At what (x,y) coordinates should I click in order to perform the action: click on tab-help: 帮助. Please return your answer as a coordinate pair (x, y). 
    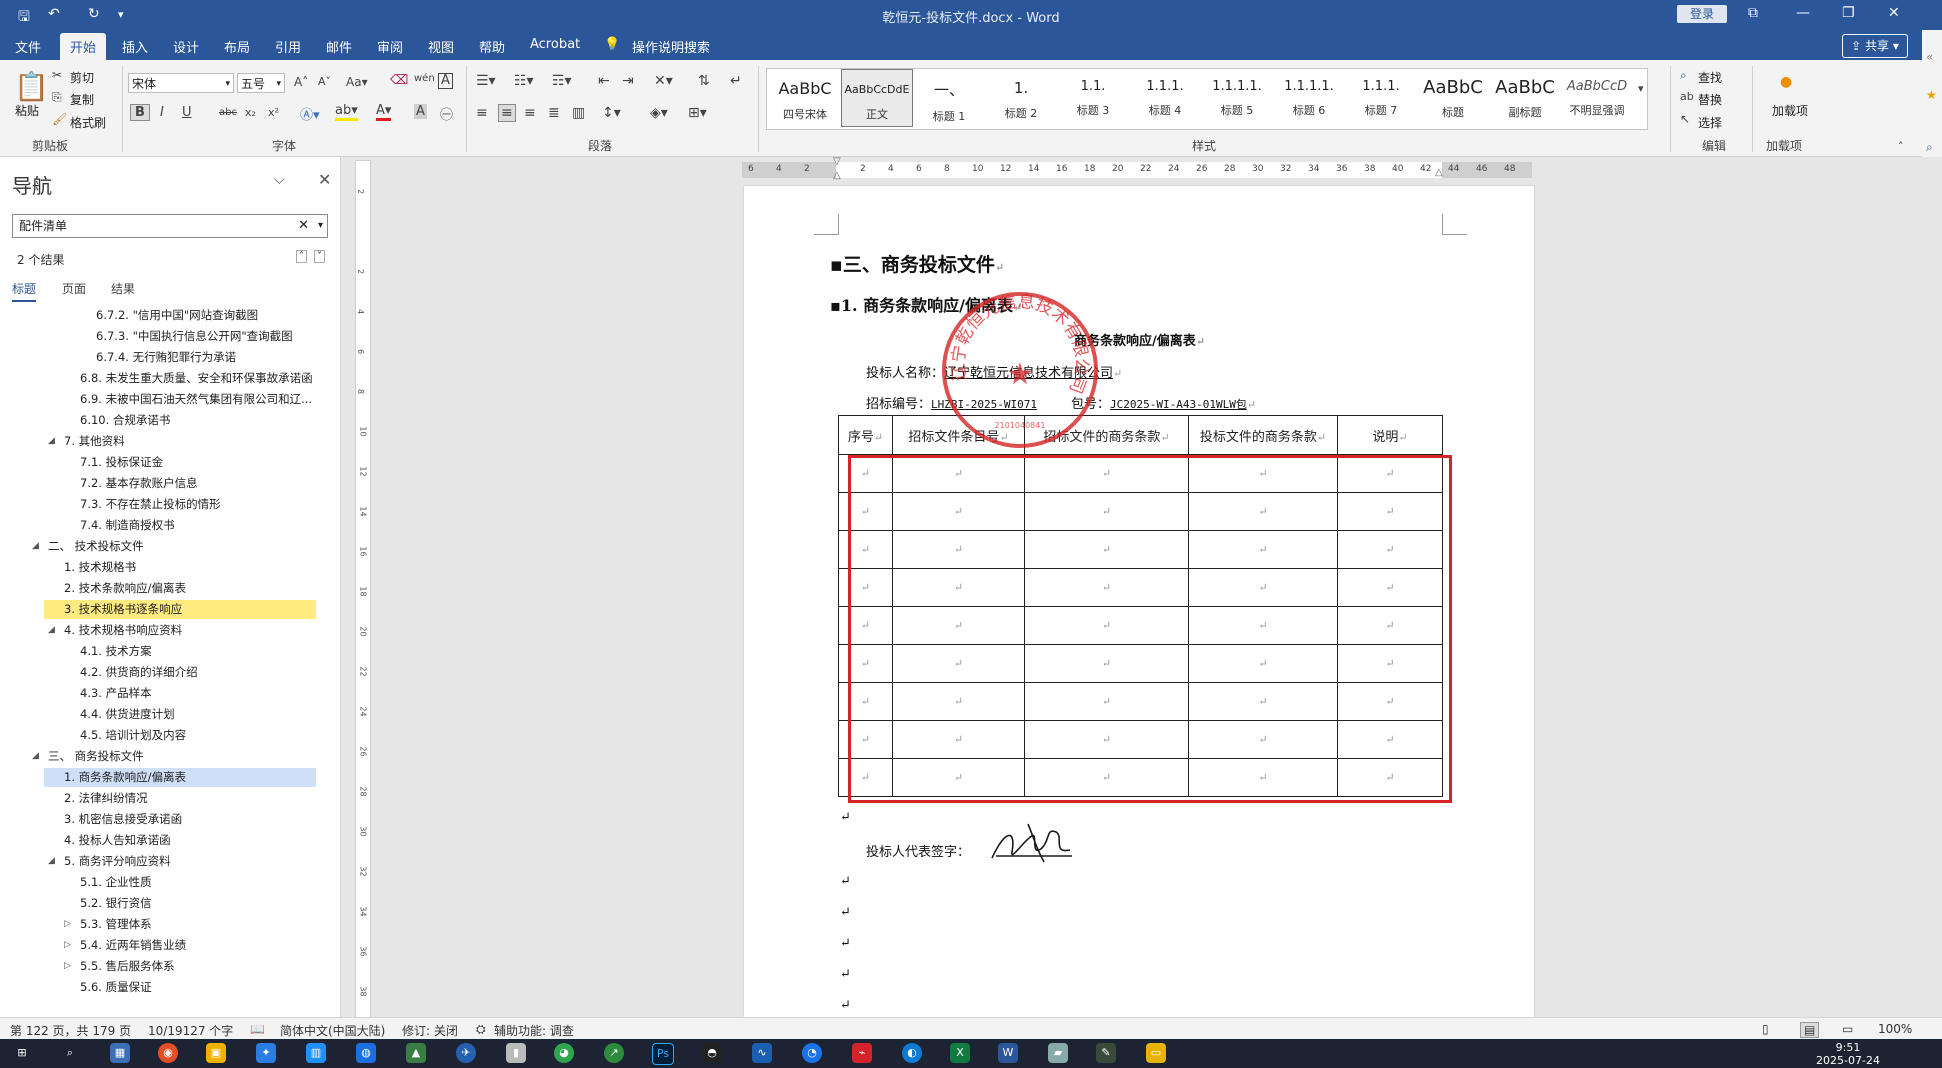
    Looking at the image, I should click on (492, 46).